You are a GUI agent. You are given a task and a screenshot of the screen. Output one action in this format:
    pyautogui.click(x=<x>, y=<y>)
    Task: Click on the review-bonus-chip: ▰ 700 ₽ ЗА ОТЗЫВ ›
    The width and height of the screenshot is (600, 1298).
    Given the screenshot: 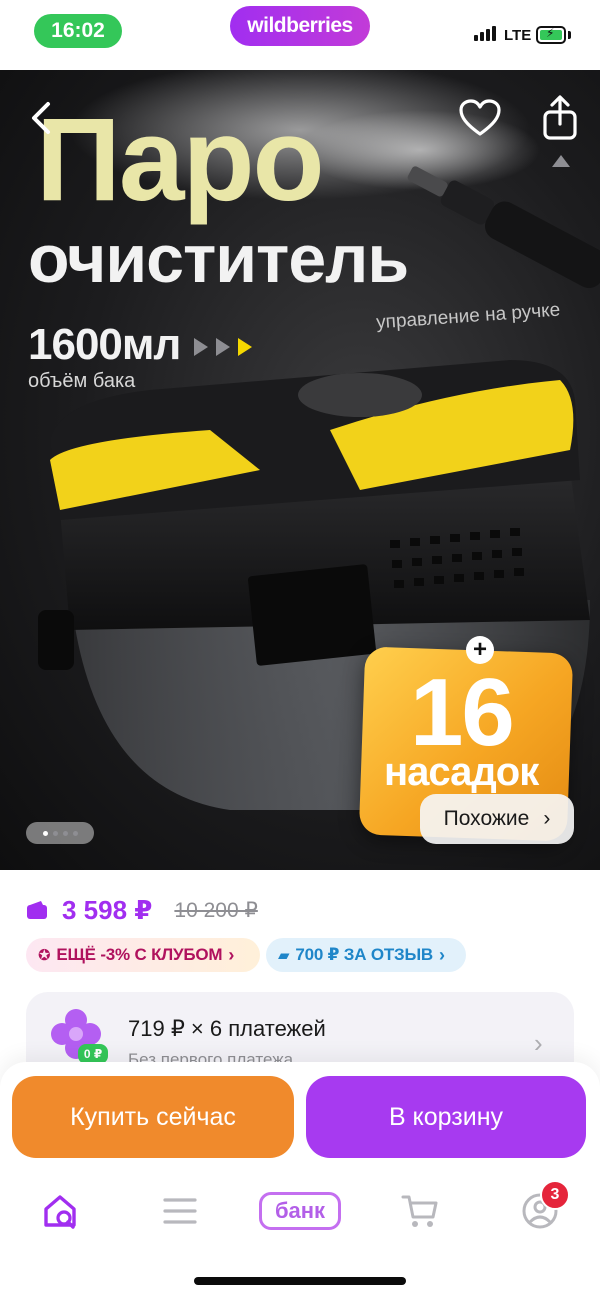 What is the action you would take?
    pyautogui.click(x=366, y=955)
    